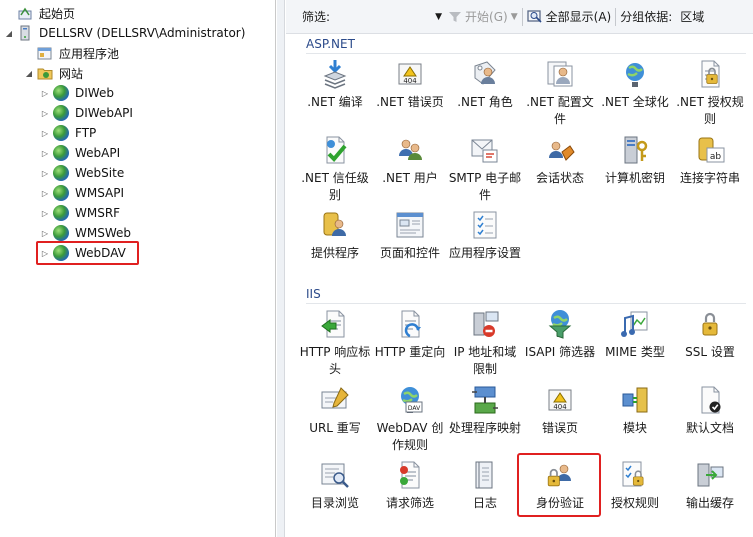 The width and height of the screenshot is (753, 537). Describe the element at coordinates (485, 235) in the screenshot. I see `feature-tile: 应用程序设置` at that location.